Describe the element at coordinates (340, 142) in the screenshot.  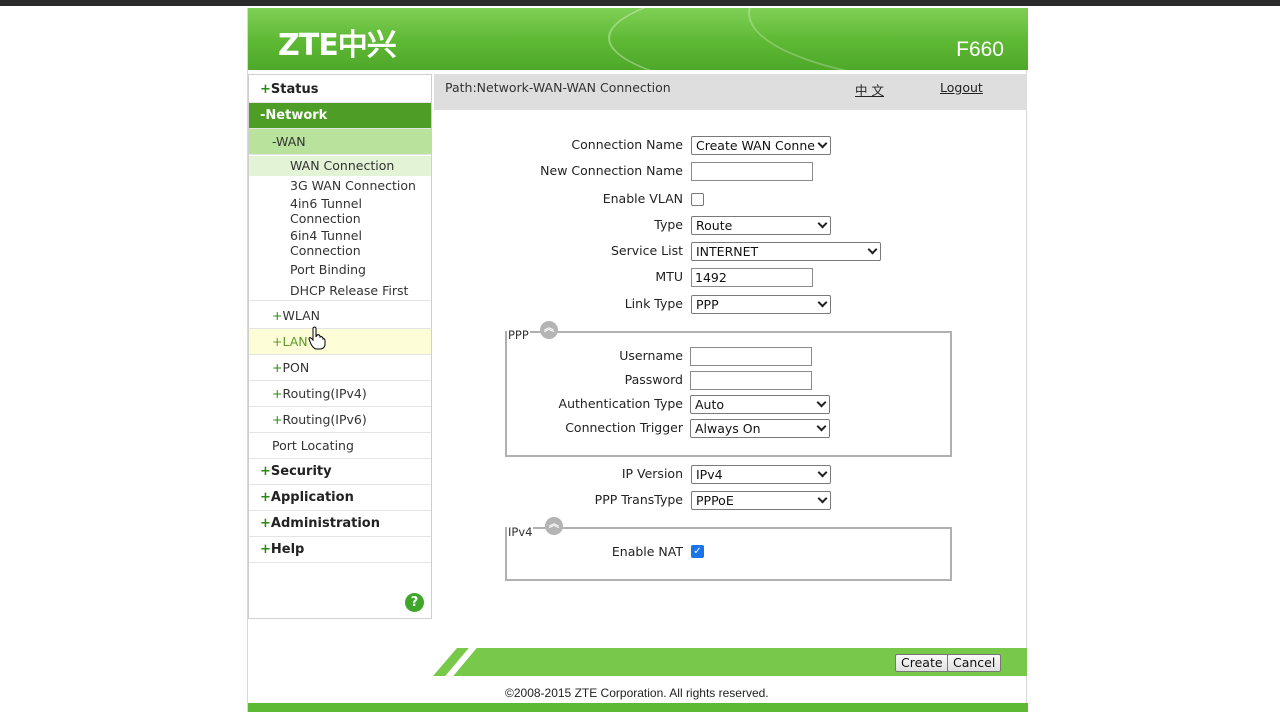
I see `sidebar-item-wan: -WAN` at that location.